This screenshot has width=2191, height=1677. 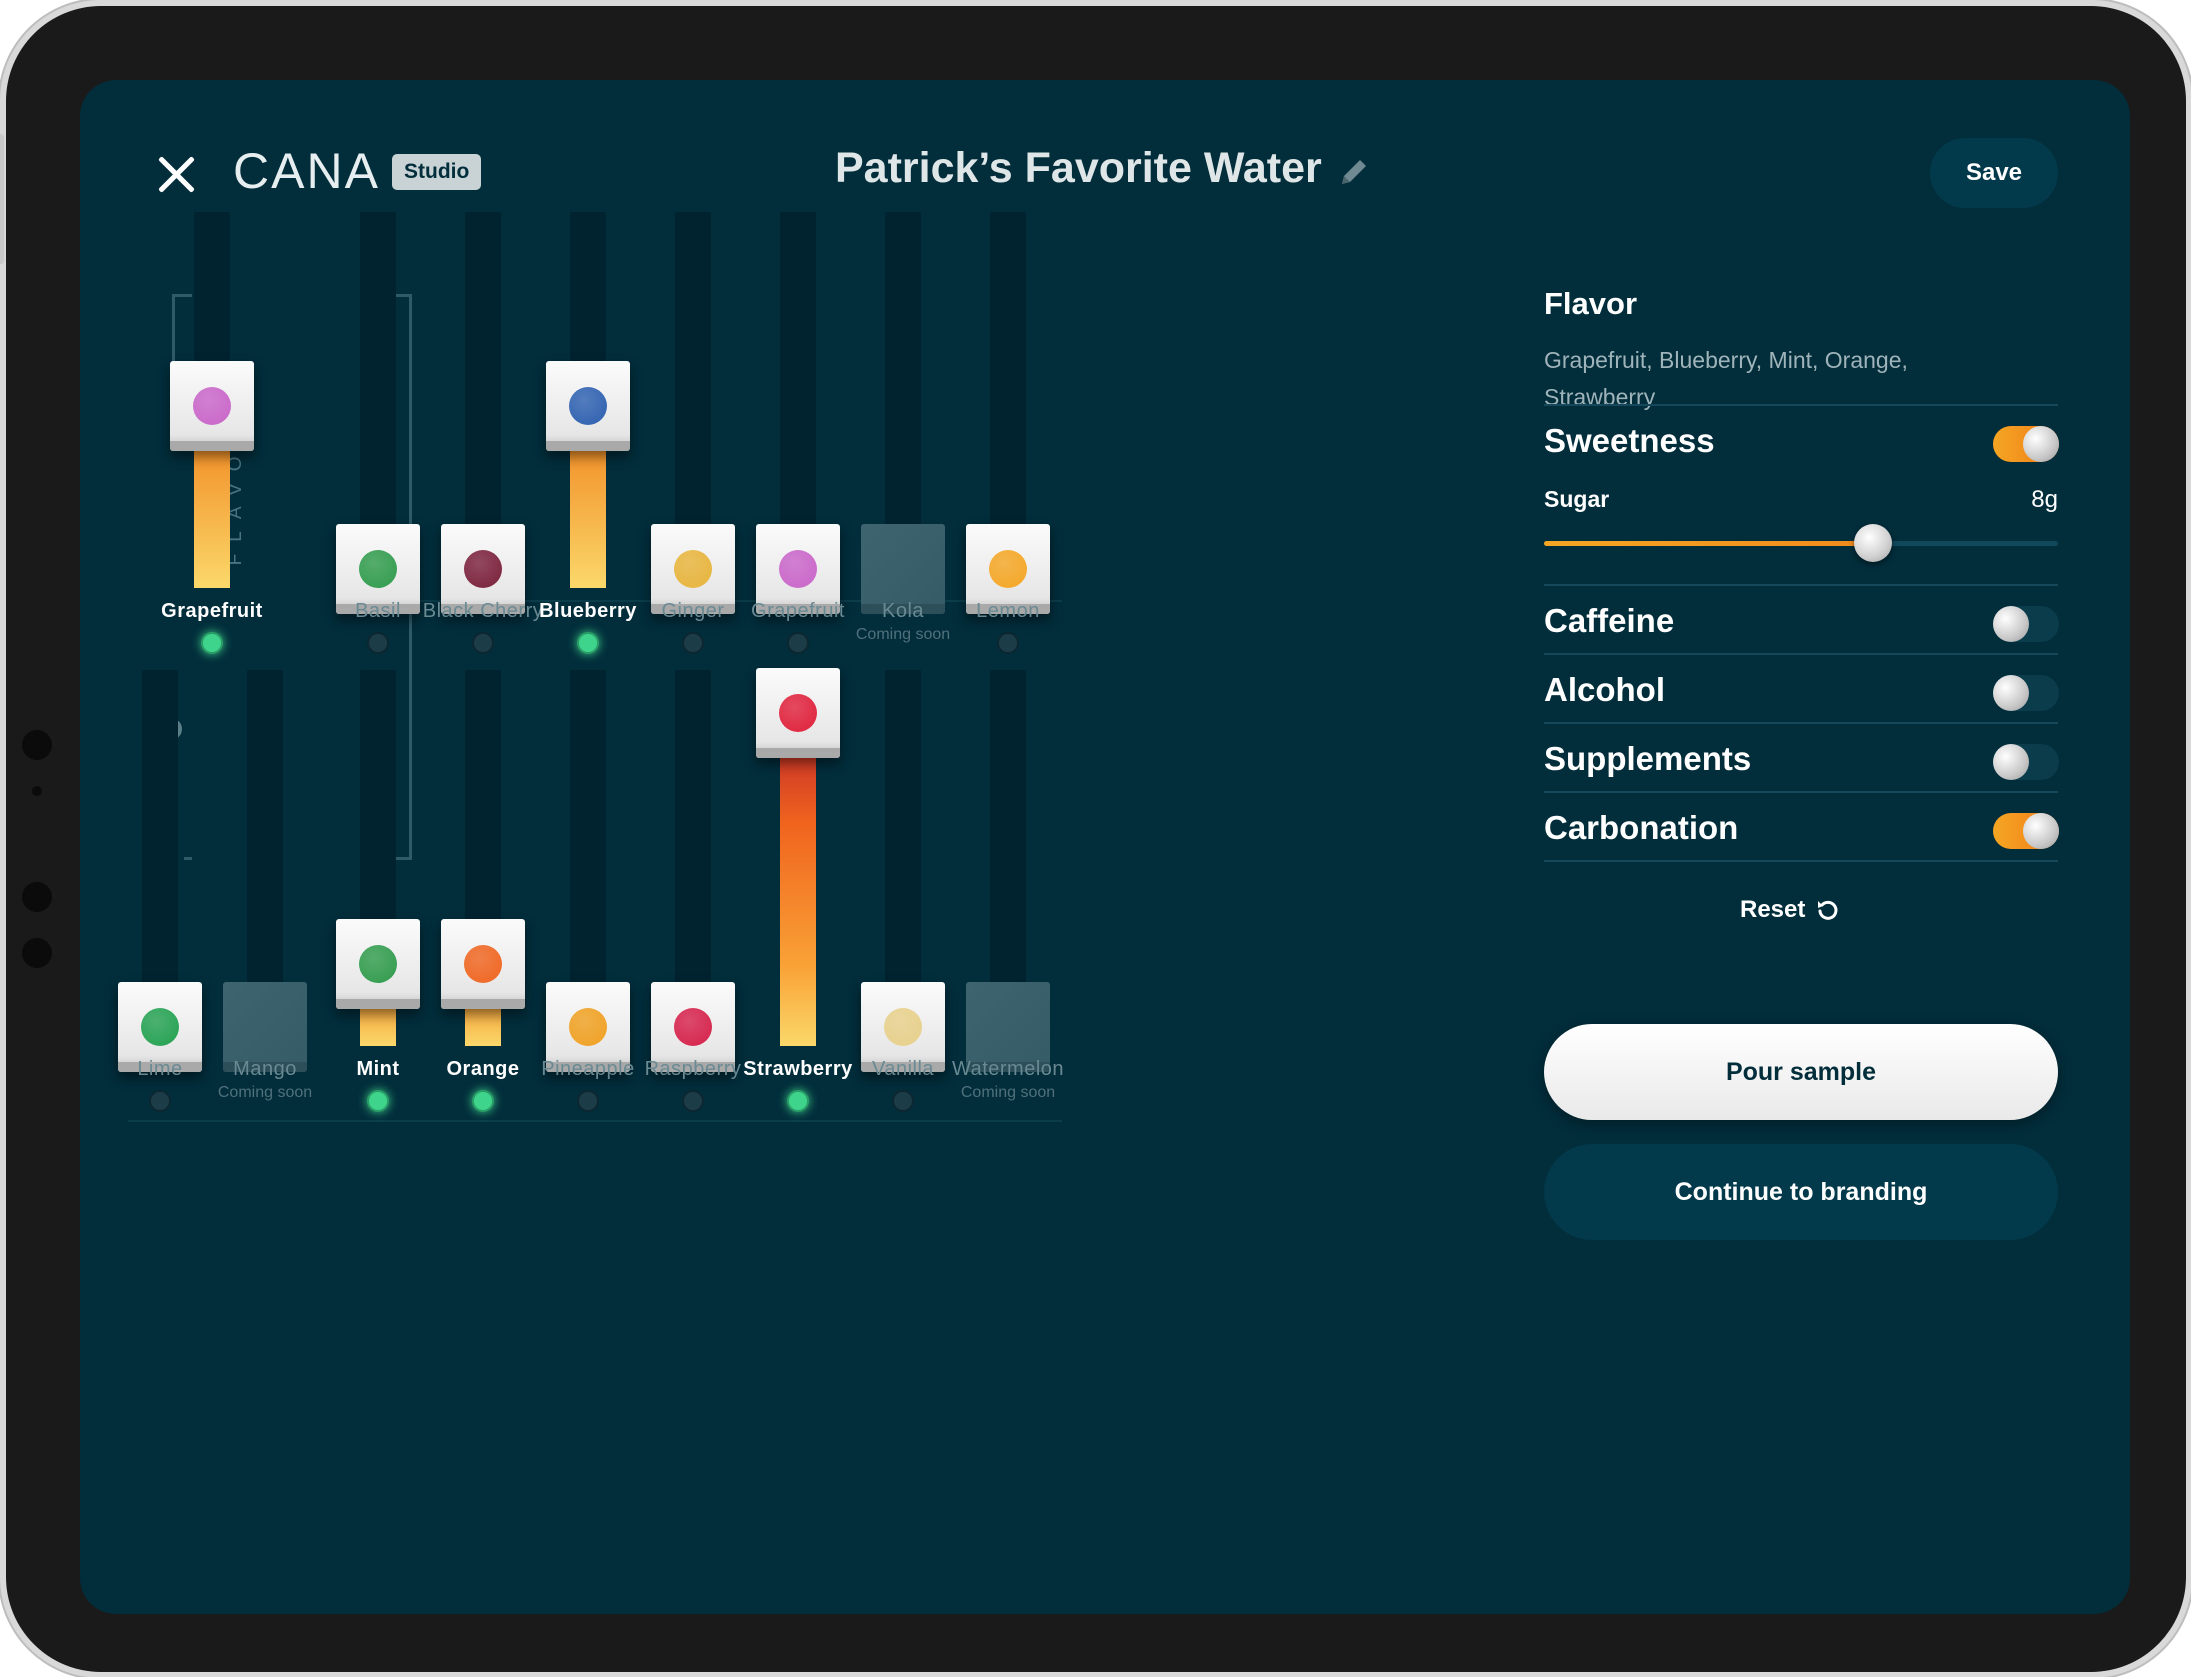 I want to click on sensor-dot, so click(x=37, y=791).